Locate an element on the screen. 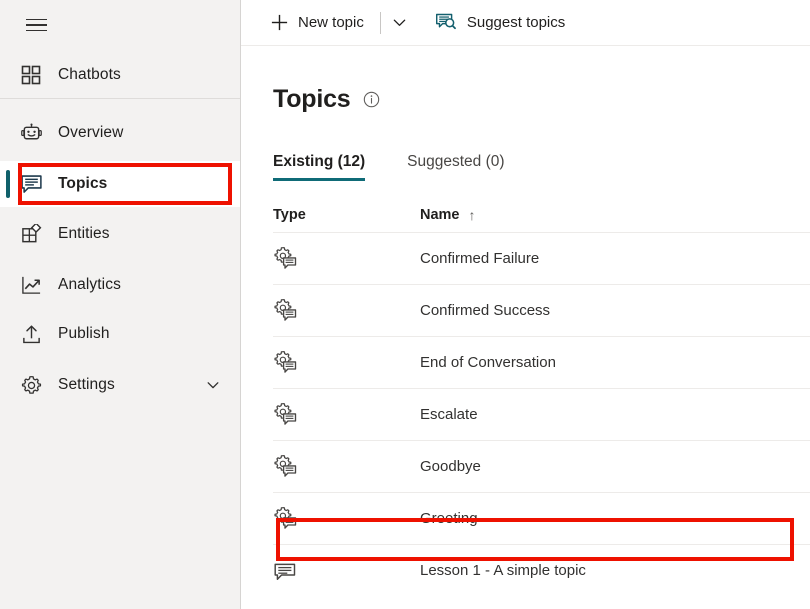 The image size is (810, 609). table-row: Confirmed Success is located at coordinates (541, 311).